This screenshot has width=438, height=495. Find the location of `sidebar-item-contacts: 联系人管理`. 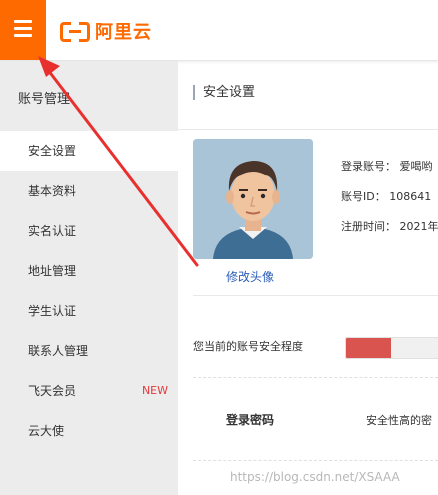

sidebar-item-contacts: 联系人管理 is located at coordinates (89, 351).